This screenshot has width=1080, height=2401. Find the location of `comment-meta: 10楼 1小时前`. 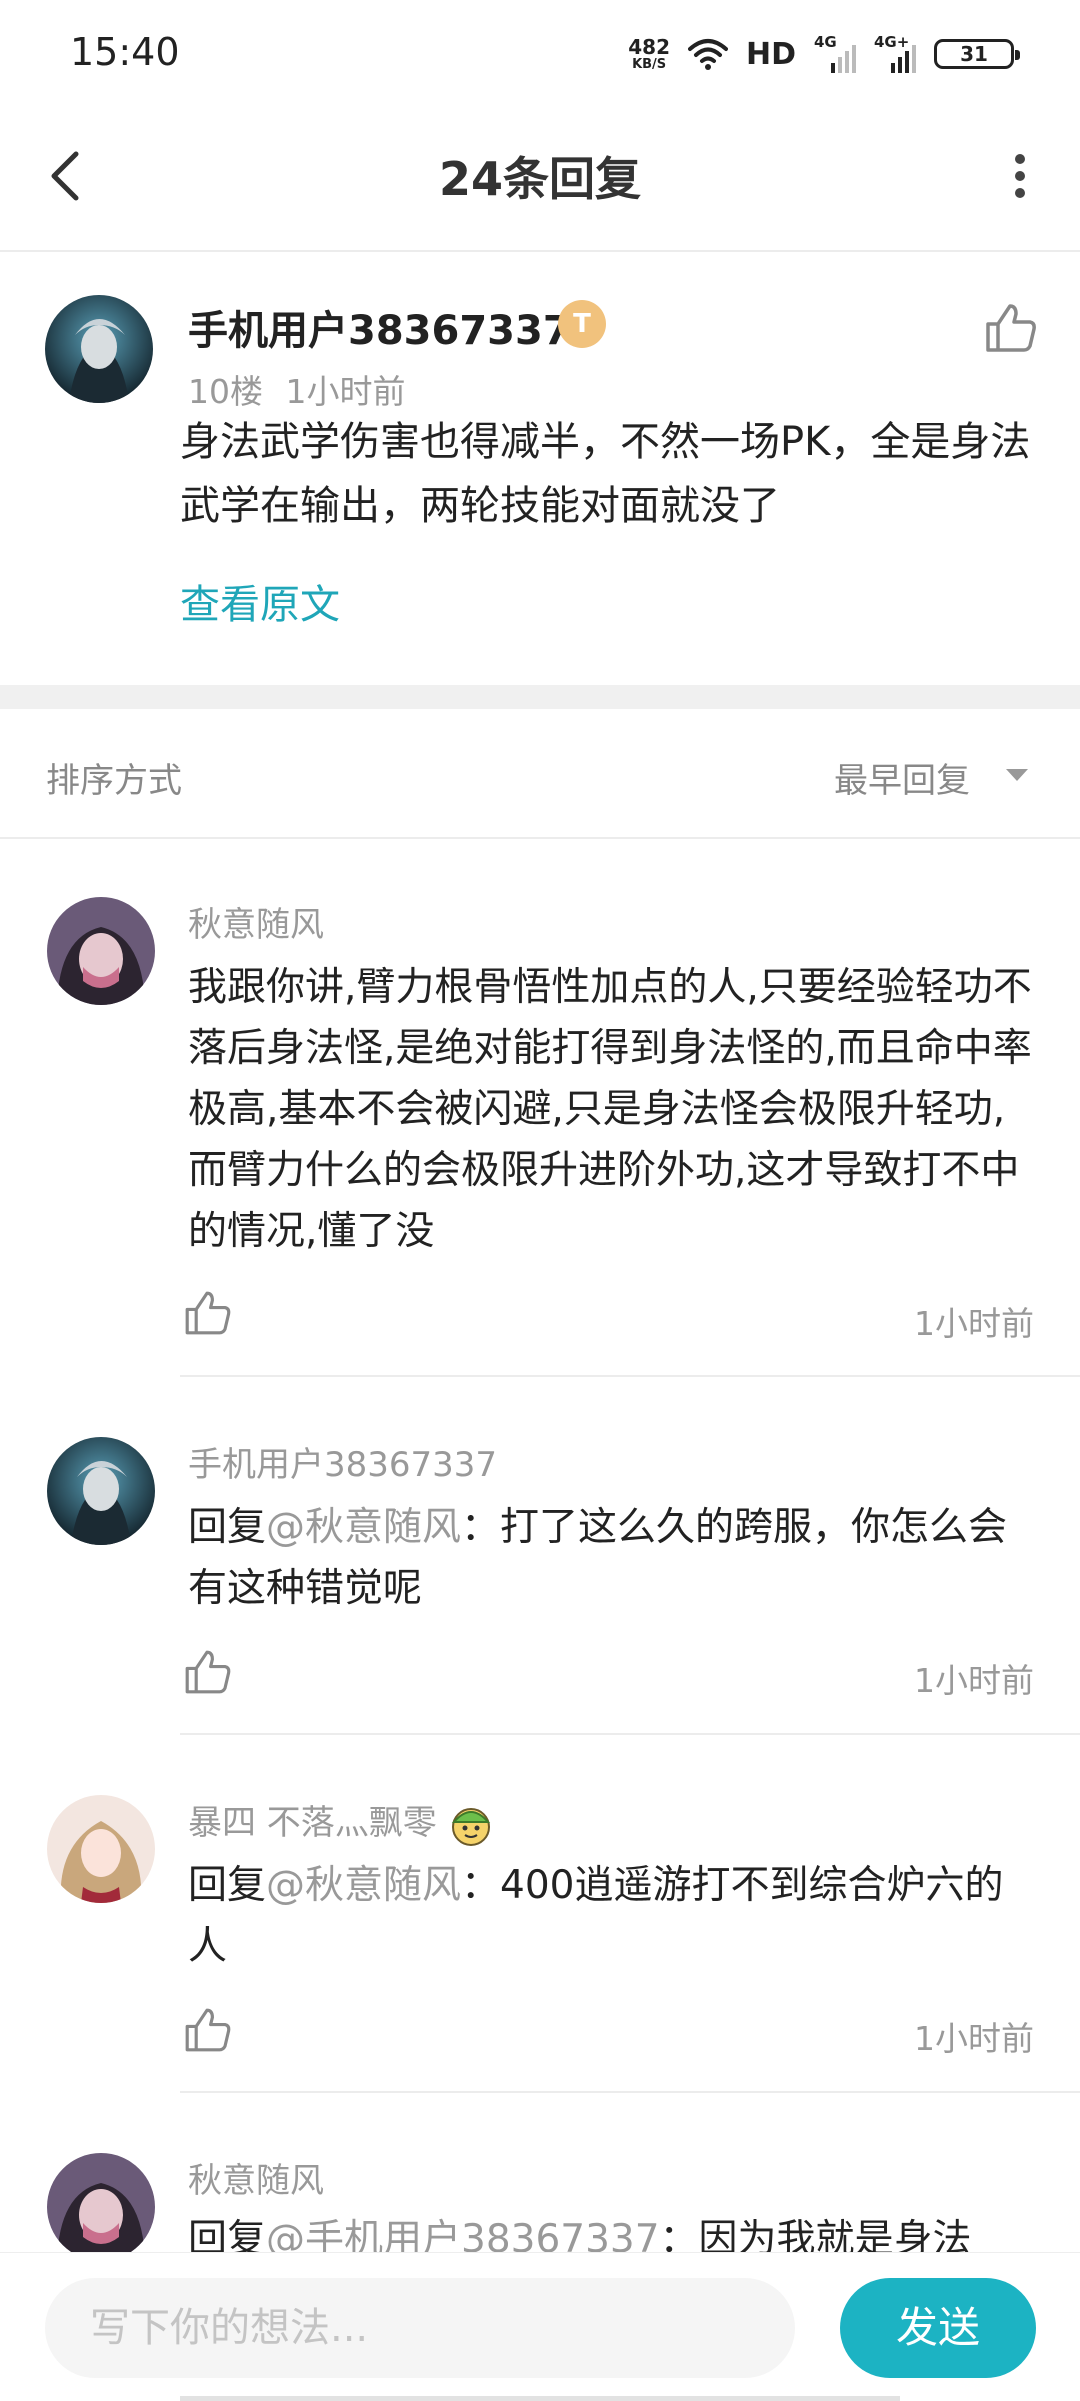

comment-meta: 10楼 1小时前 is located at coordinates (297, 389).